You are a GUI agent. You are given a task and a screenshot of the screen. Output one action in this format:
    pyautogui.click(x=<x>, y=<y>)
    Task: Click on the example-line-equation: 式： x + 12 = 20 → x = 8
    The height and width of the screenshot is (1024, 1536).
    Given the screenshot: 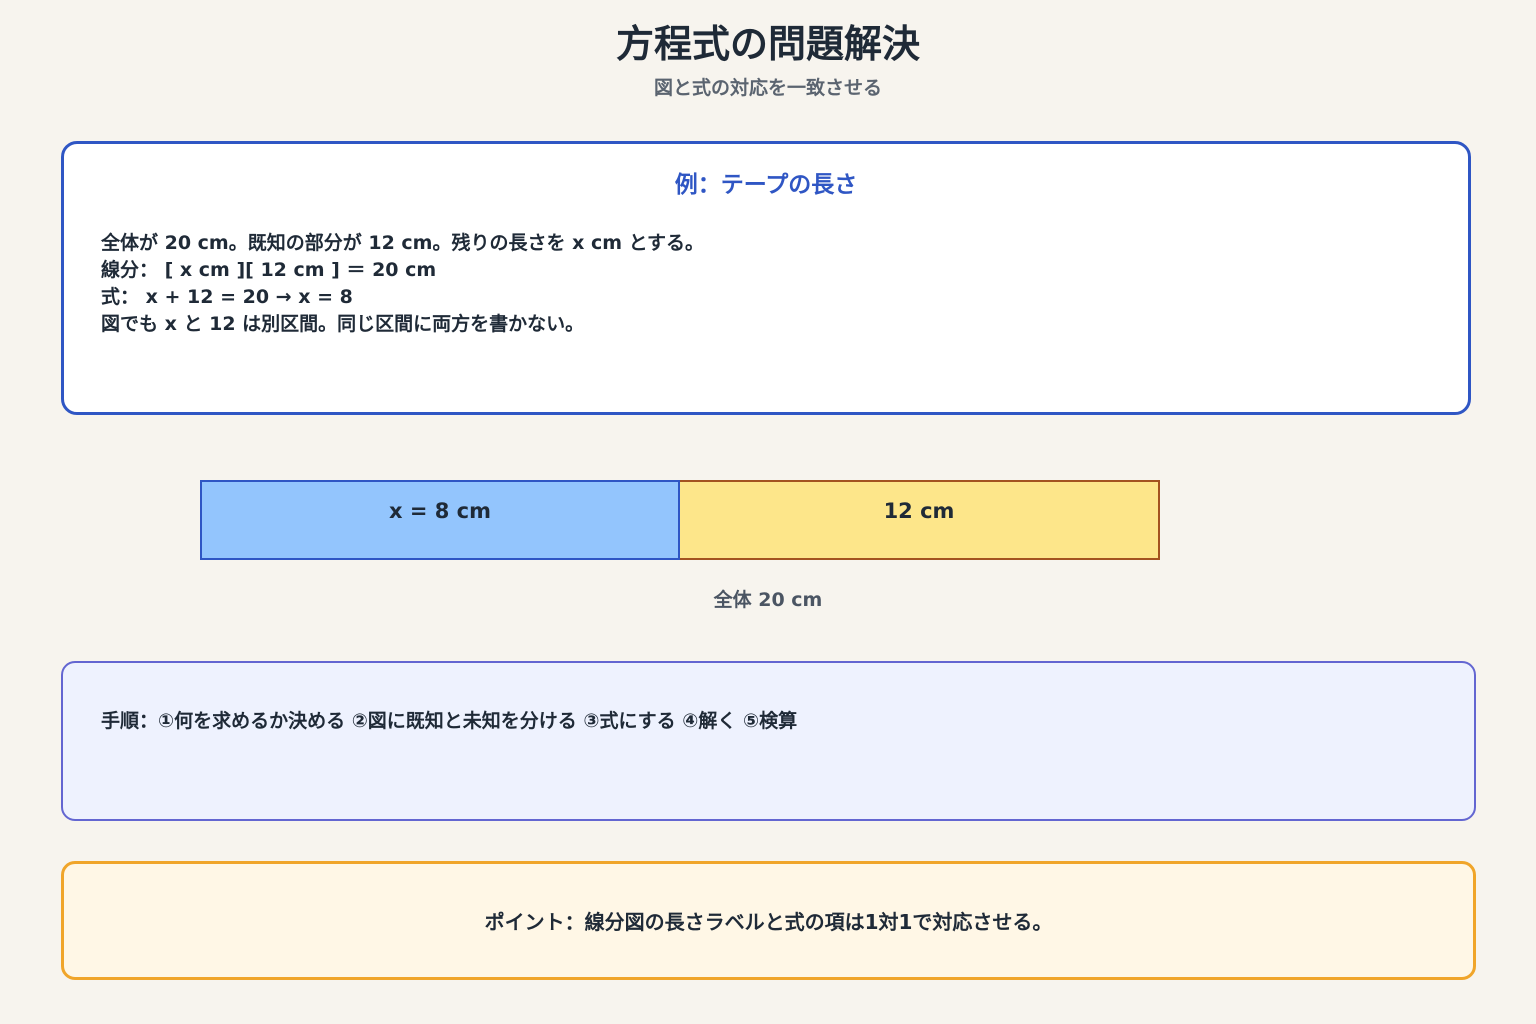 What is the action you would take?
    pyautogui.click(x=227, y=297)
    